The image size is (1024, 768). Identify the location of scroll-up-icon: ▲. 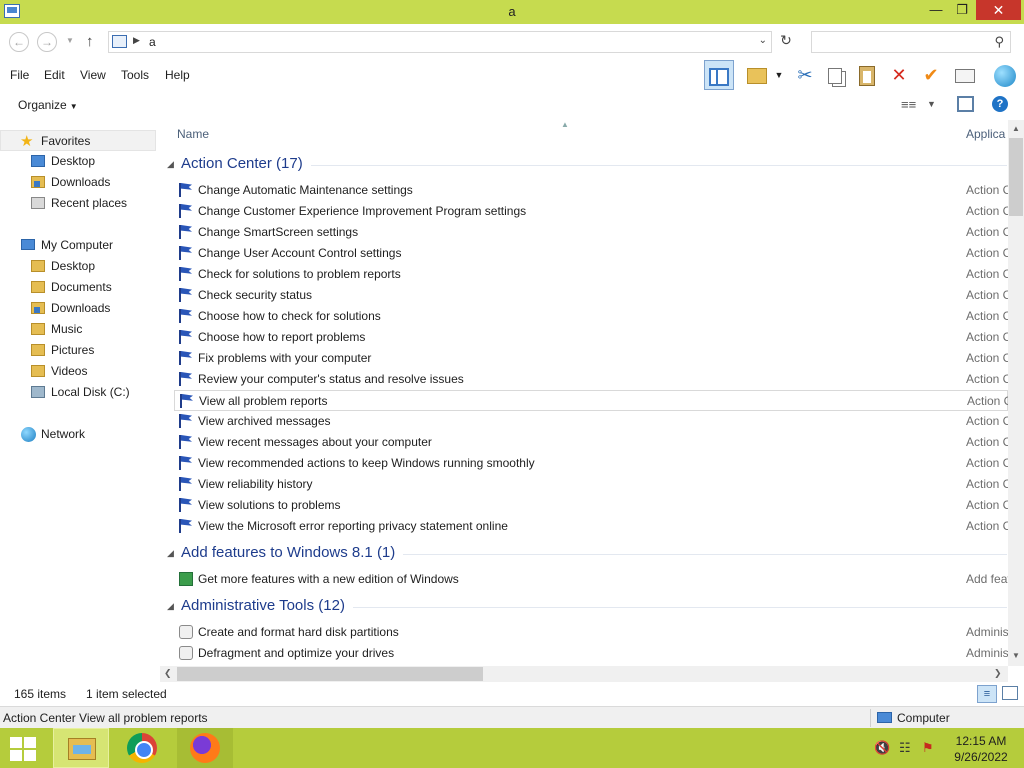
(1016, 128).